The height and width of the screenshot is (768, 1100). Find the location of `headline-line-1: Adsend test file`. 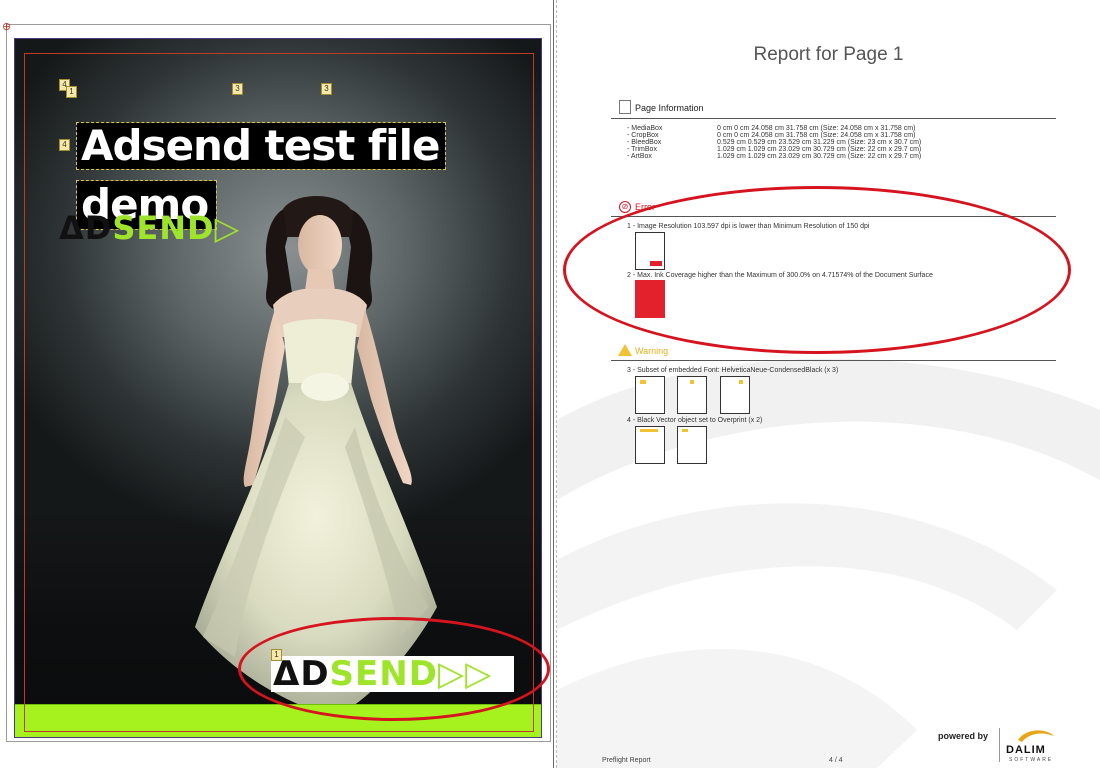

headline-line-1: Adsend test file is located at coordinates (261, 146).